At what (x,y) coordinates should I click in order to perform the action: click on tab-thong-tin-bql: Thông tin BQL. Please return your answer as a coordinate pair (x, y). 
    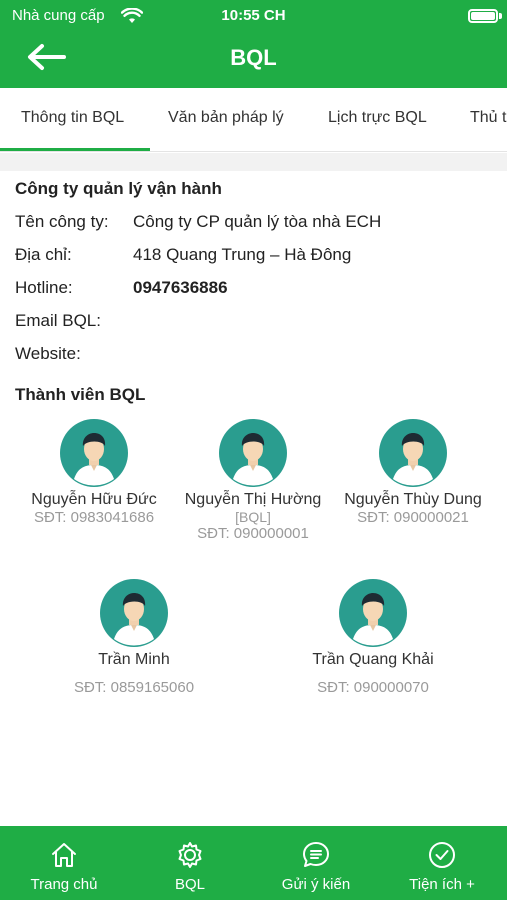
    Looking at the image, I should click on (72, 118).